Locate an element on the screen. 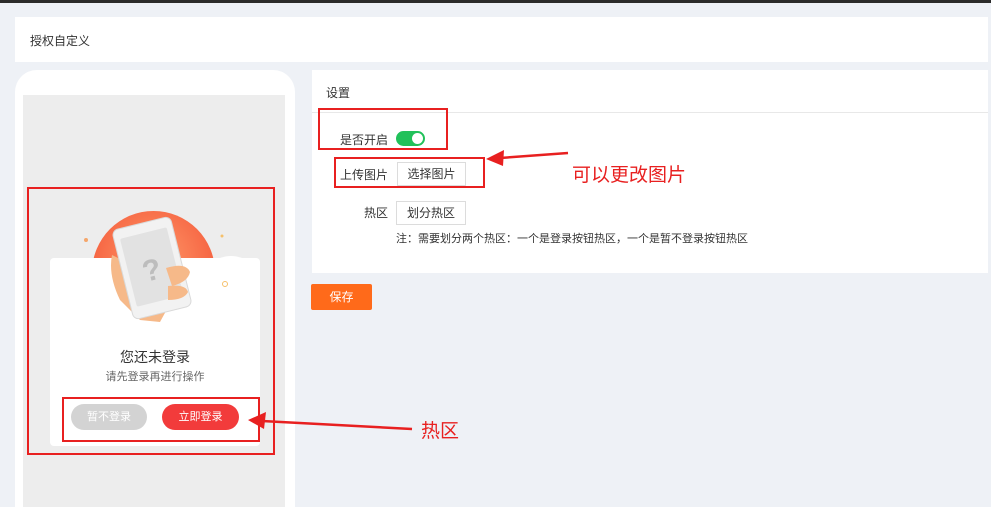 This screenshot has height=507, width=991. save-button: 保存 is located at coordinates (341, 297).